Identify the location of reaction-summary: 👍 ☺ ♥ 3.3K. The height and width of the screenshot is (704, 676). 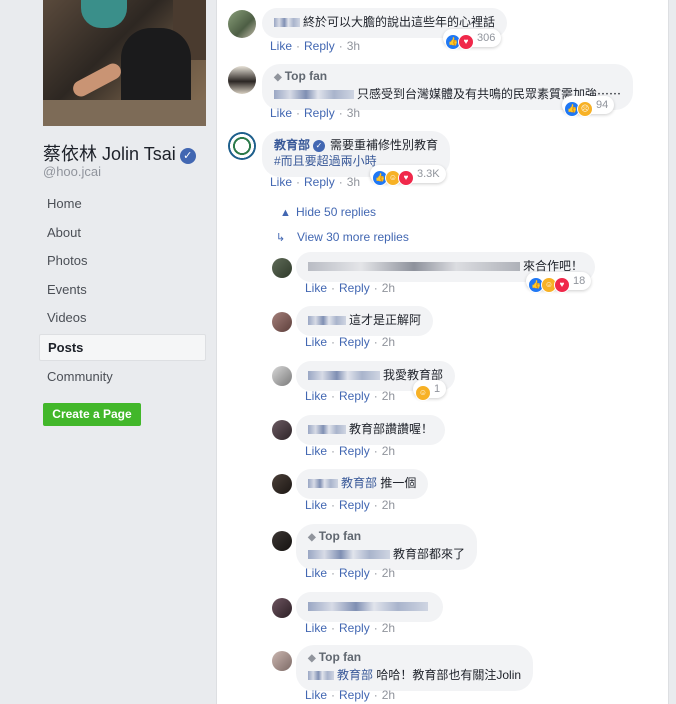
(408, 175).